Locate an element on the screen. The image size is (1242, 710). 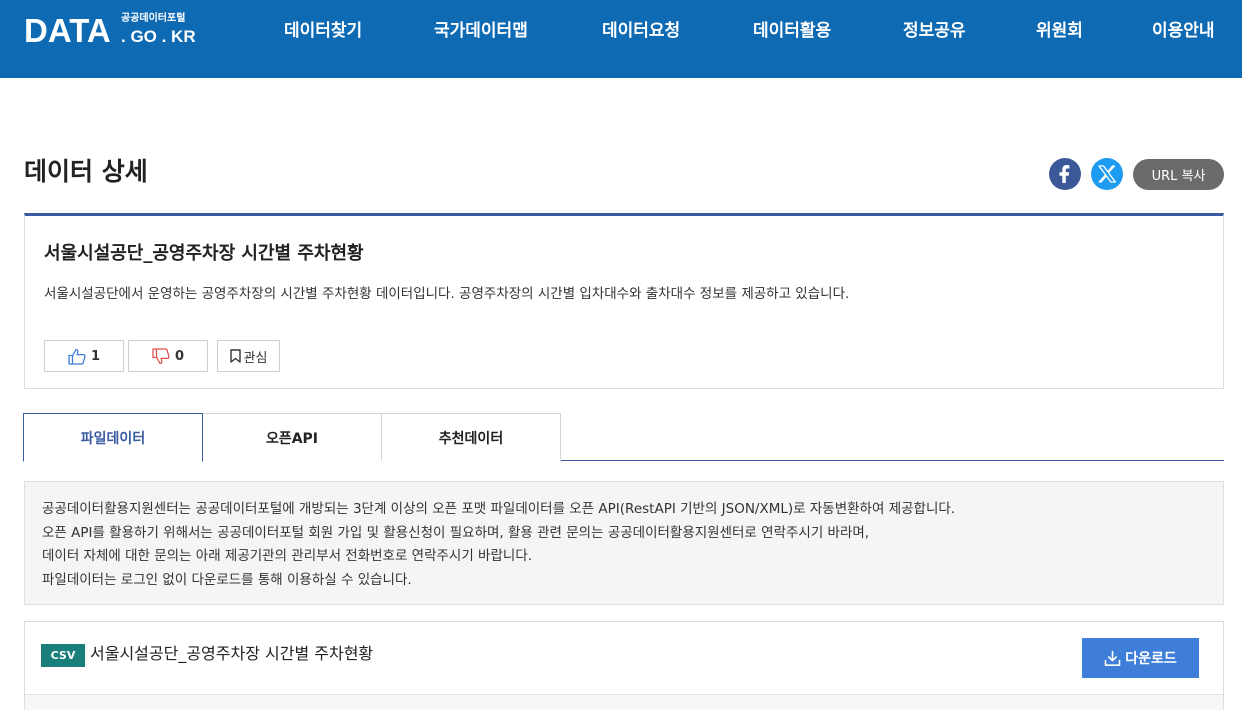
download-label: 다운로드 is located at coordinates (1151, 659).